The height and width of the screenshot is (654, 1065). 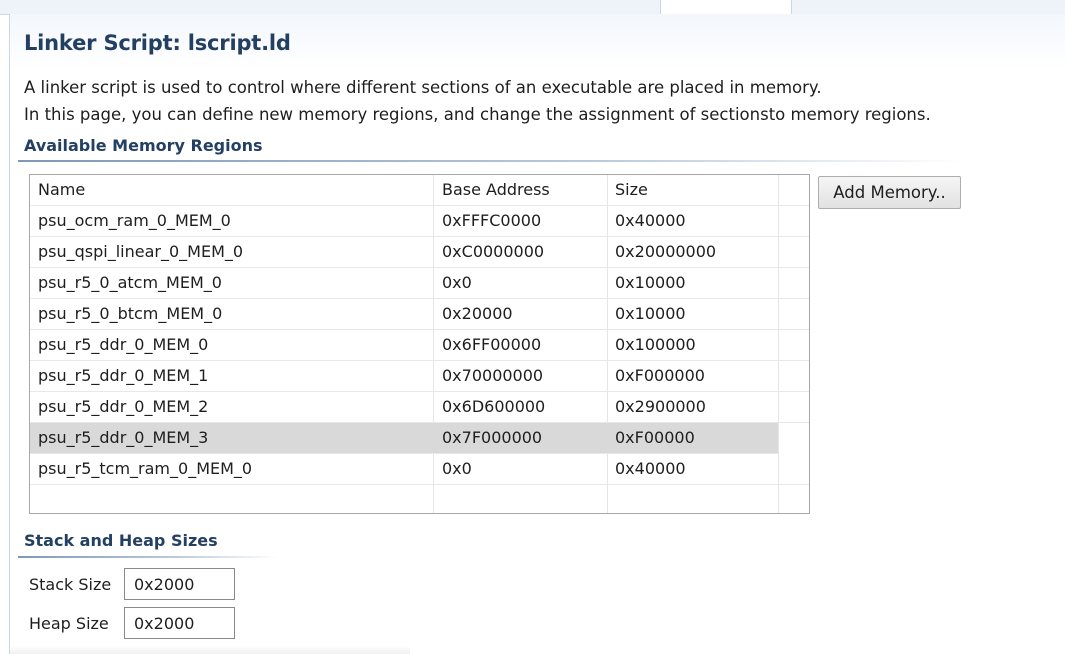 I want to click on row-base-address: 0xFFFC0000, so click(x=492, y=220).